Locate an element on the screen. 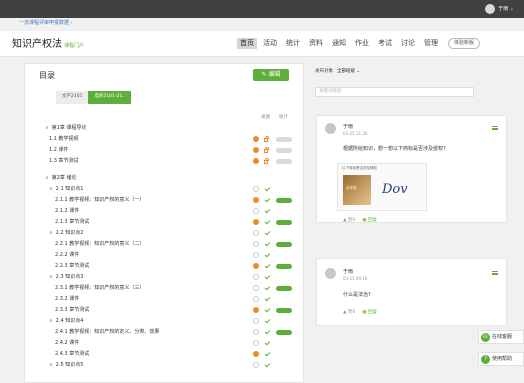  section-row: 1.1 教学视频 is located at coordinates (64, 139).